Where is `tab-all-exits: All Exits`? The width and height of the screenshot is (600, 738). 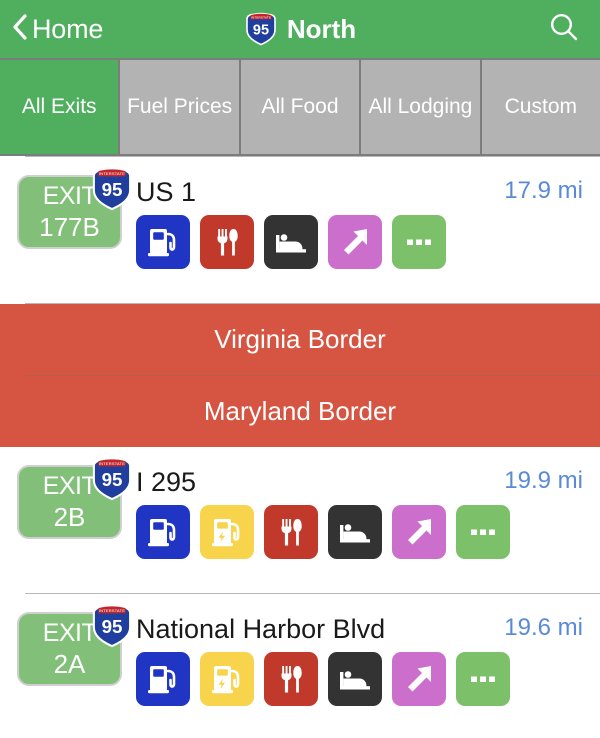 tab-all-exits: All Exits is located at coordinates (59, 107).